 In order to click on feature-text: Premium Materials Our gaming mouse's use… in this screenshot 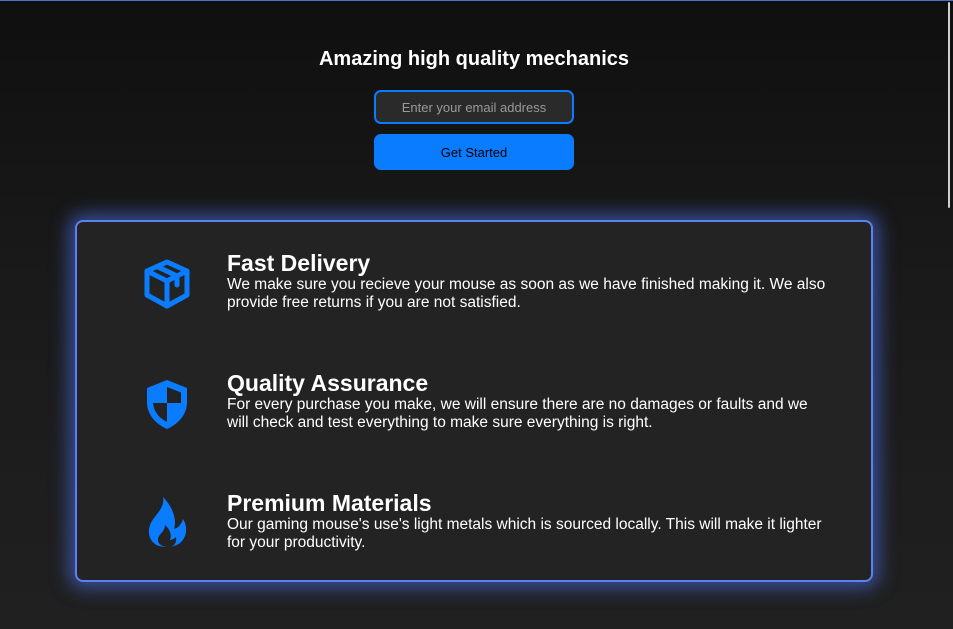, I will do `click(527, 521)`.